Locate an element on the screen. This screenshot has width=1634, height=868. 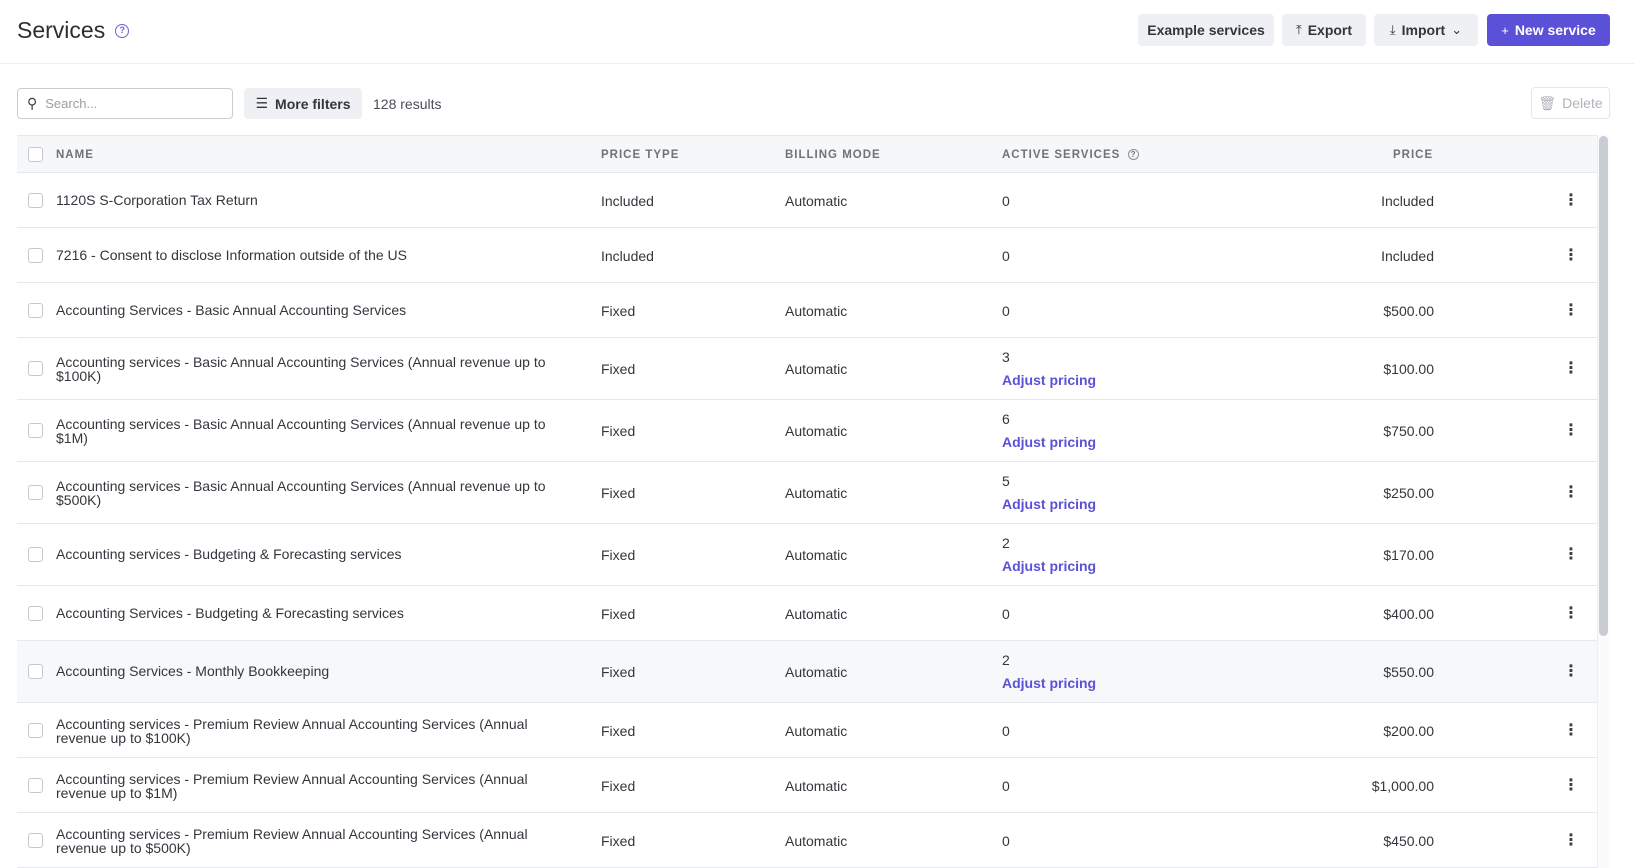
delete-button: 🗑 Delete is located at coordinates (1570, 103).